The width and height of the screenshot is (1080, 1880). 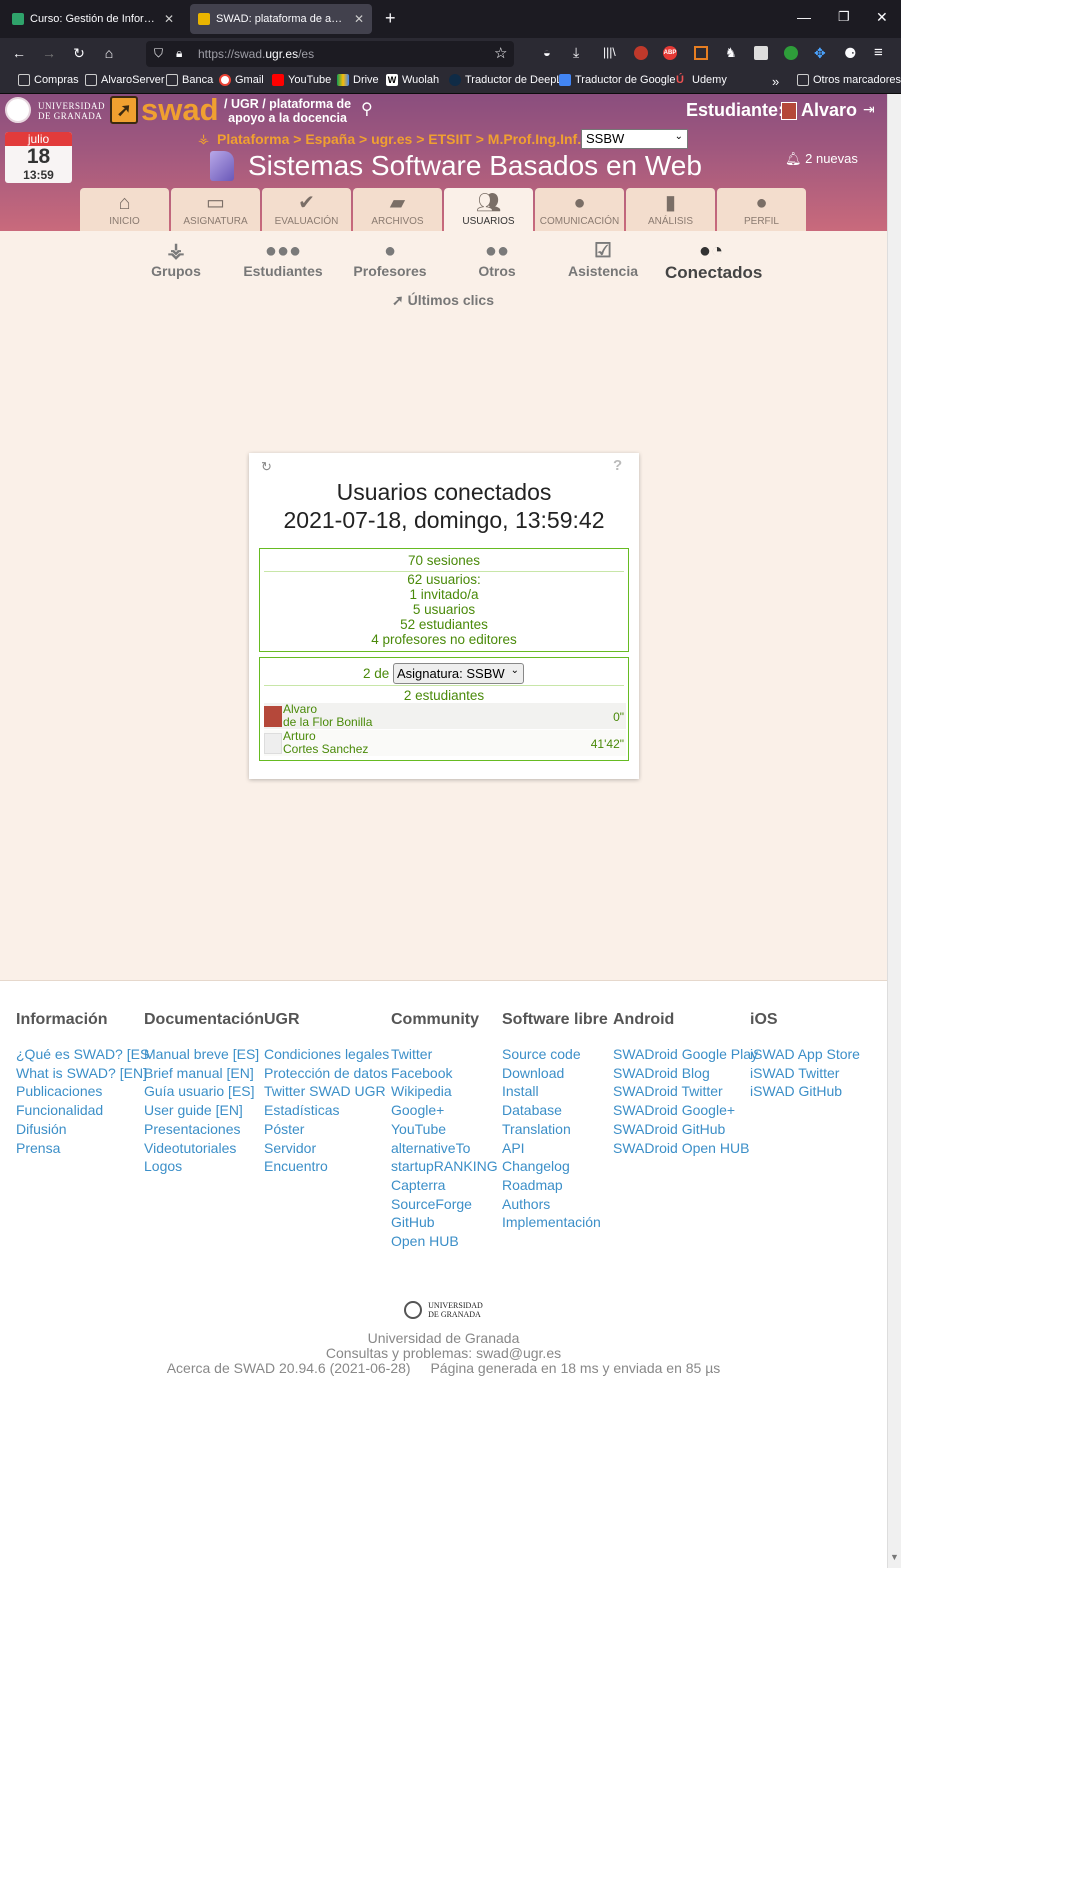 What do you see at coordinates (367, 109) in the screenshot?
I see `search-icon: ⚲` at bounding box center [367, 109].